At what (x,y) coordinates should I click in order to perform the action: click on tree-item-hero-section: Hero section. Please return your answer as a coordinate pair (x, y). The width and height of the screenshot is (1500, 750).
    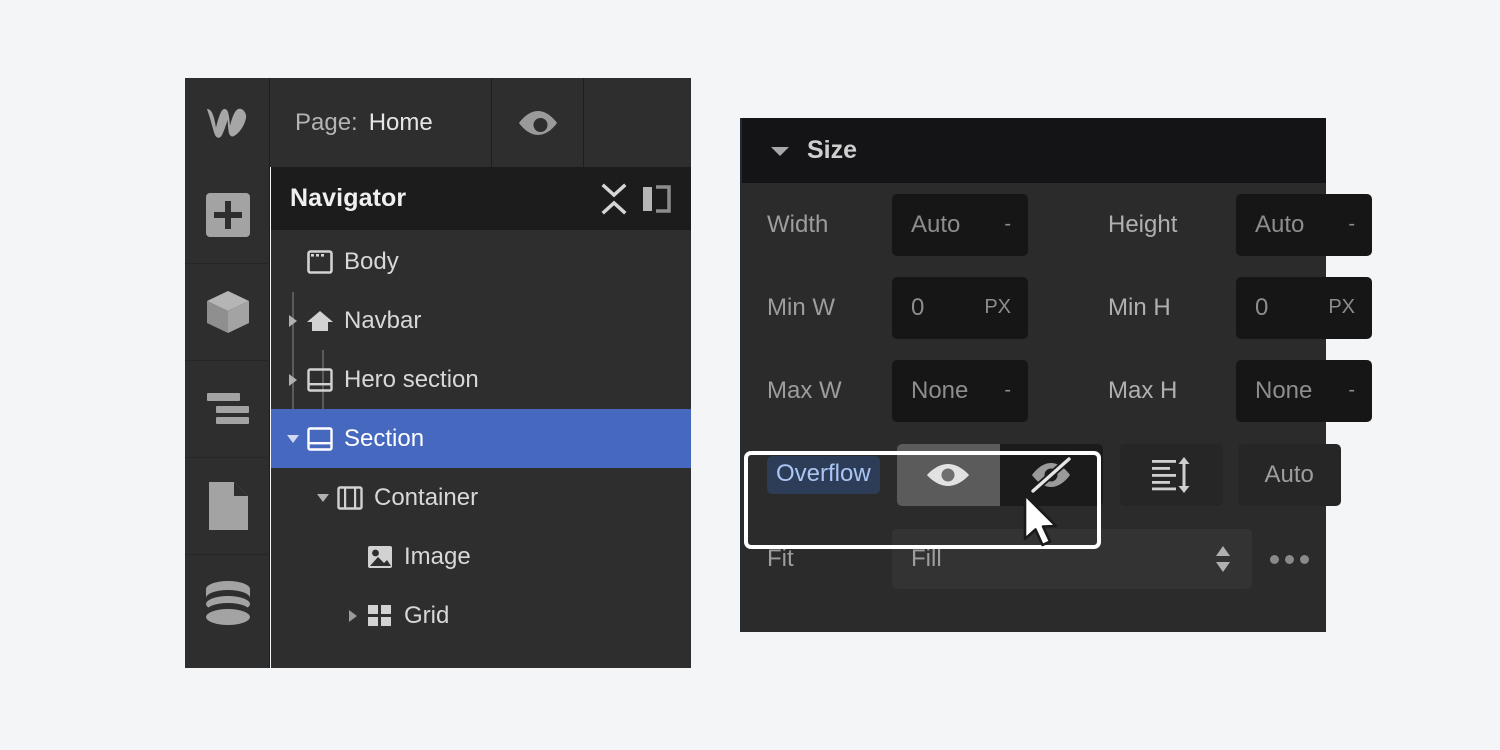
    Looking at the image, I should click on (481, 379).